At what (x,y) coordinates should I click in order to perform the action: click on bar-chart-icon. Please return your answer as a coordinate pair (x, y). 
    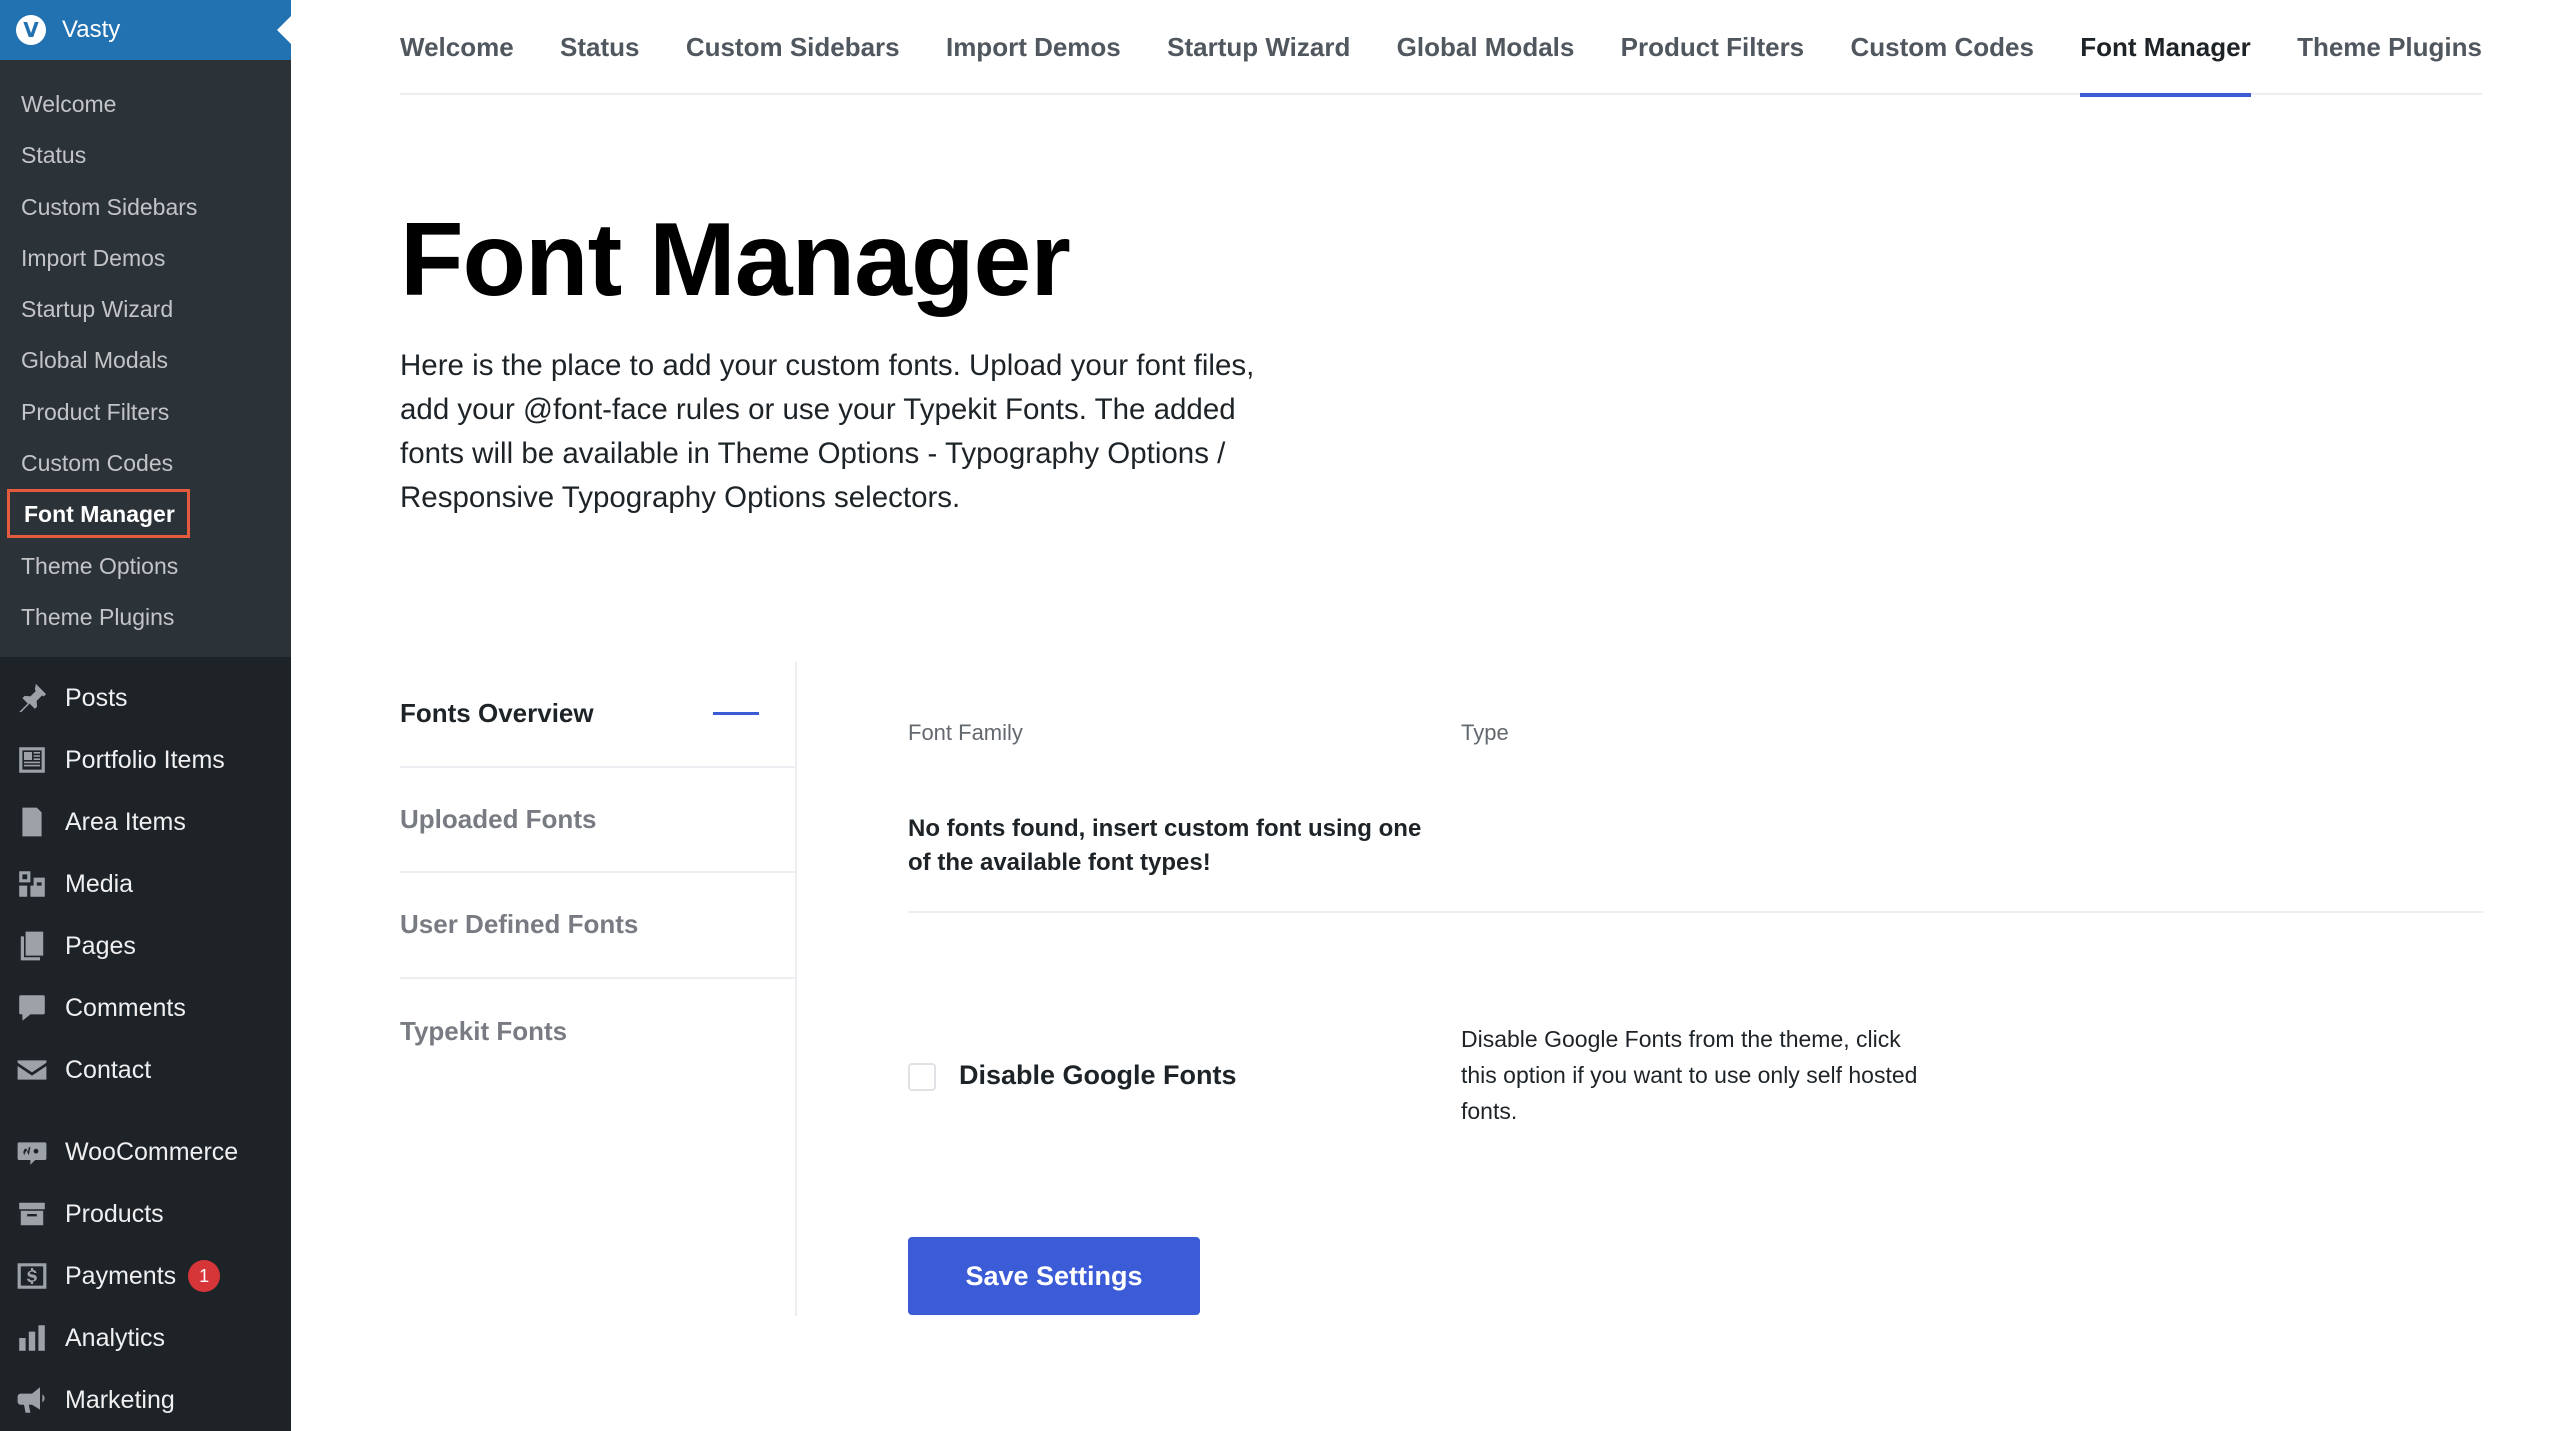
    Looking at the image, I should click on (32, 1338).